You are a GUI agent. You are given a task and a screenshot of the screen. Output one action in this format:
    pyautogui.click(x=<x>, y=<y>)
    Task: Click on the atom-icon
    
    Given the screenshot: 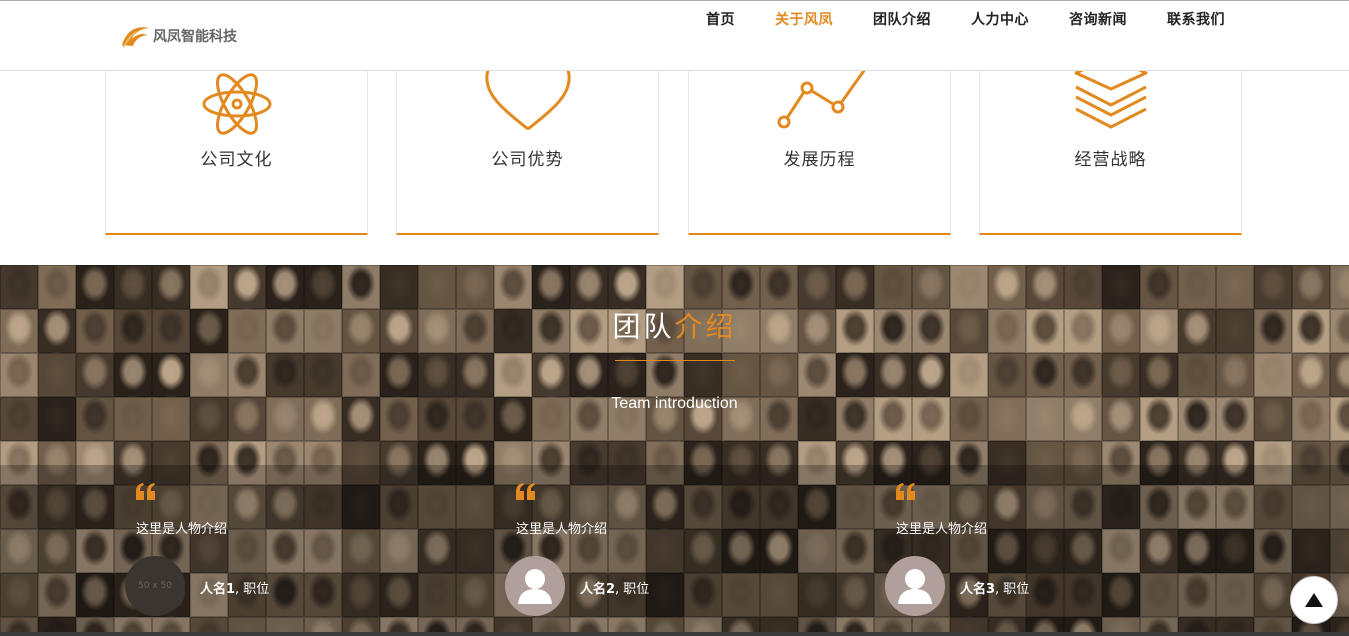 What is the action you would take?
    pyautogui.click(x=236, y=104)
    